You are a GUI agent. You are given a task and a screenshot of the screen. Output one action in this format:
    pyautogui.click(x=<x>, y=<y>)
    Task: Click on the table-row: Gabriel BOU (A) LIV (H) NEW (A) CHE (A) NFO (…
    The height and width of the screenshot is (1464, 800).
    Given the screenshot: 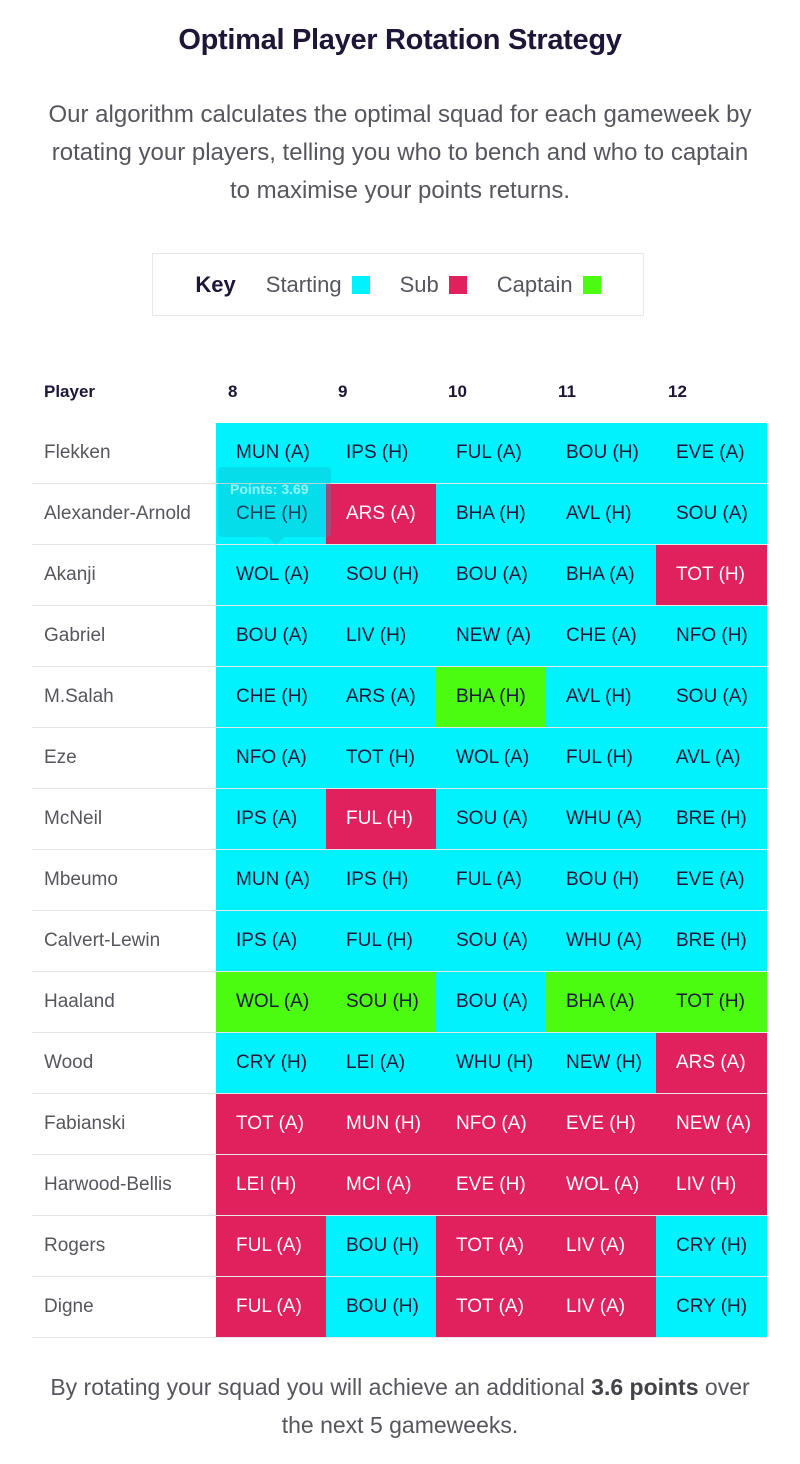 What is the action you would take?
    pyautogui.click(x=399, y=636)
    